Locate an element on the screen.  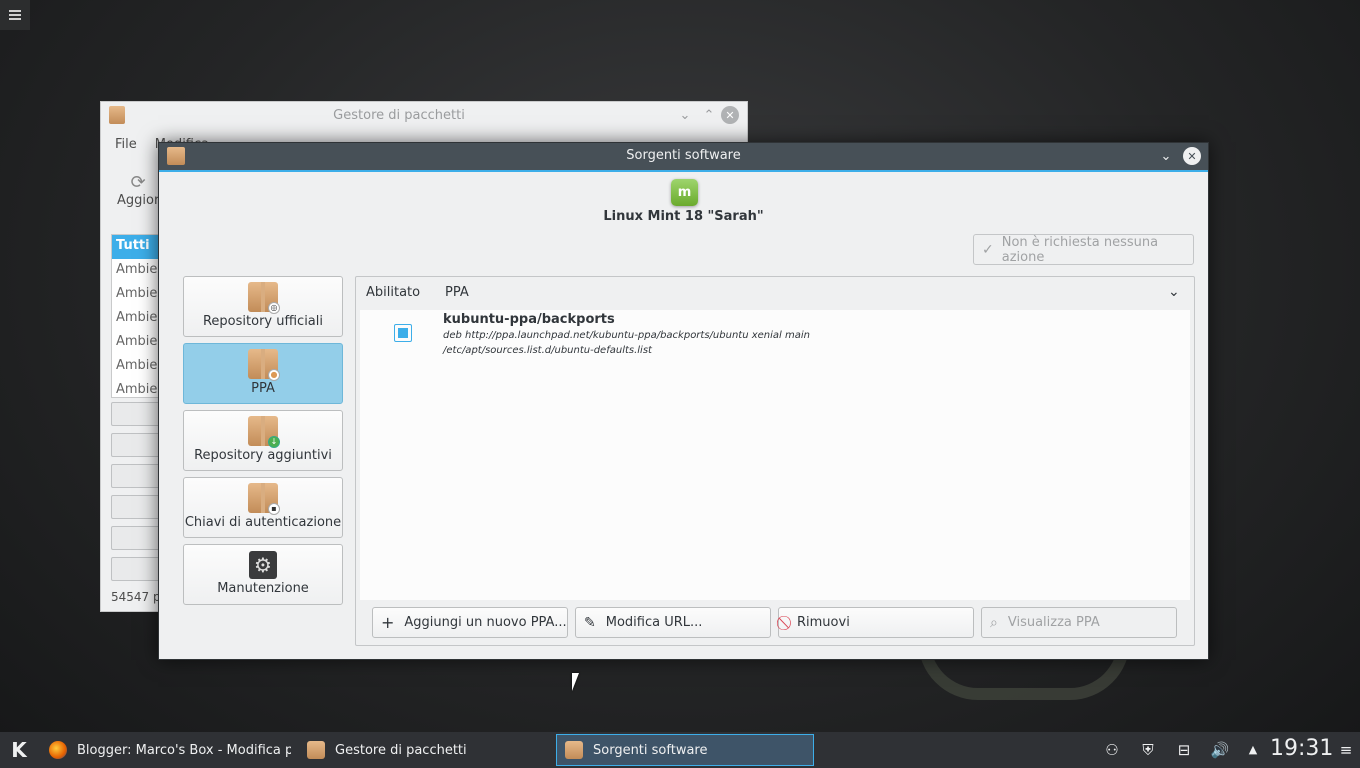
dialog-title: Sorgenti software is located at coordinates (683, 155).